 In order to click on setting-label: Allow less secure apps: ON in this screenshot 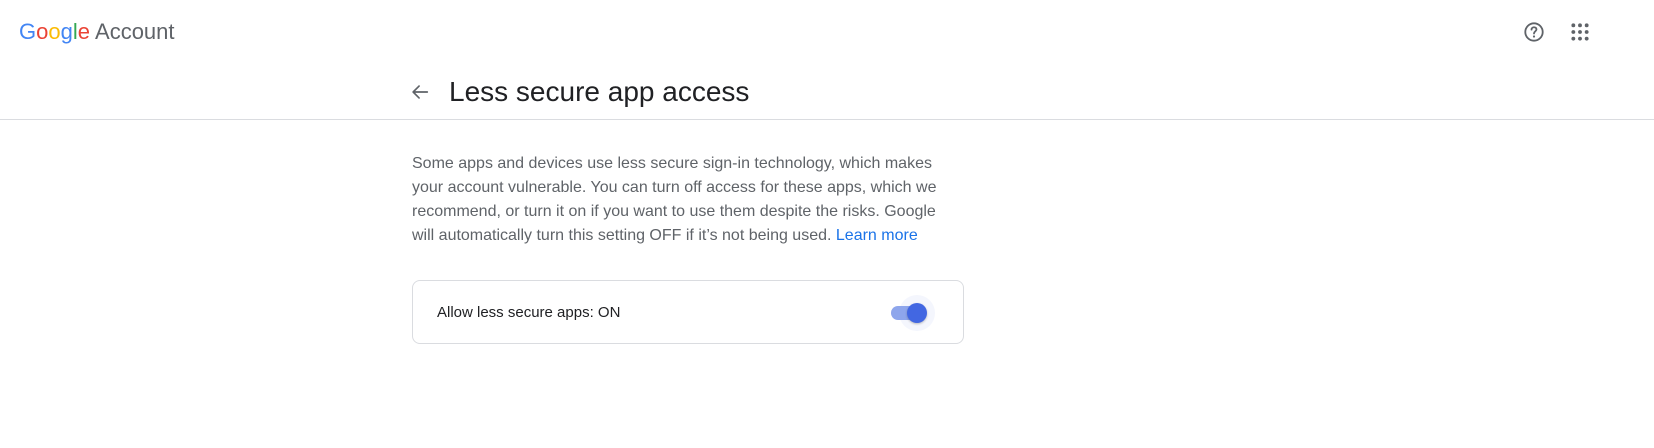, I will do `click(529, 312)`.